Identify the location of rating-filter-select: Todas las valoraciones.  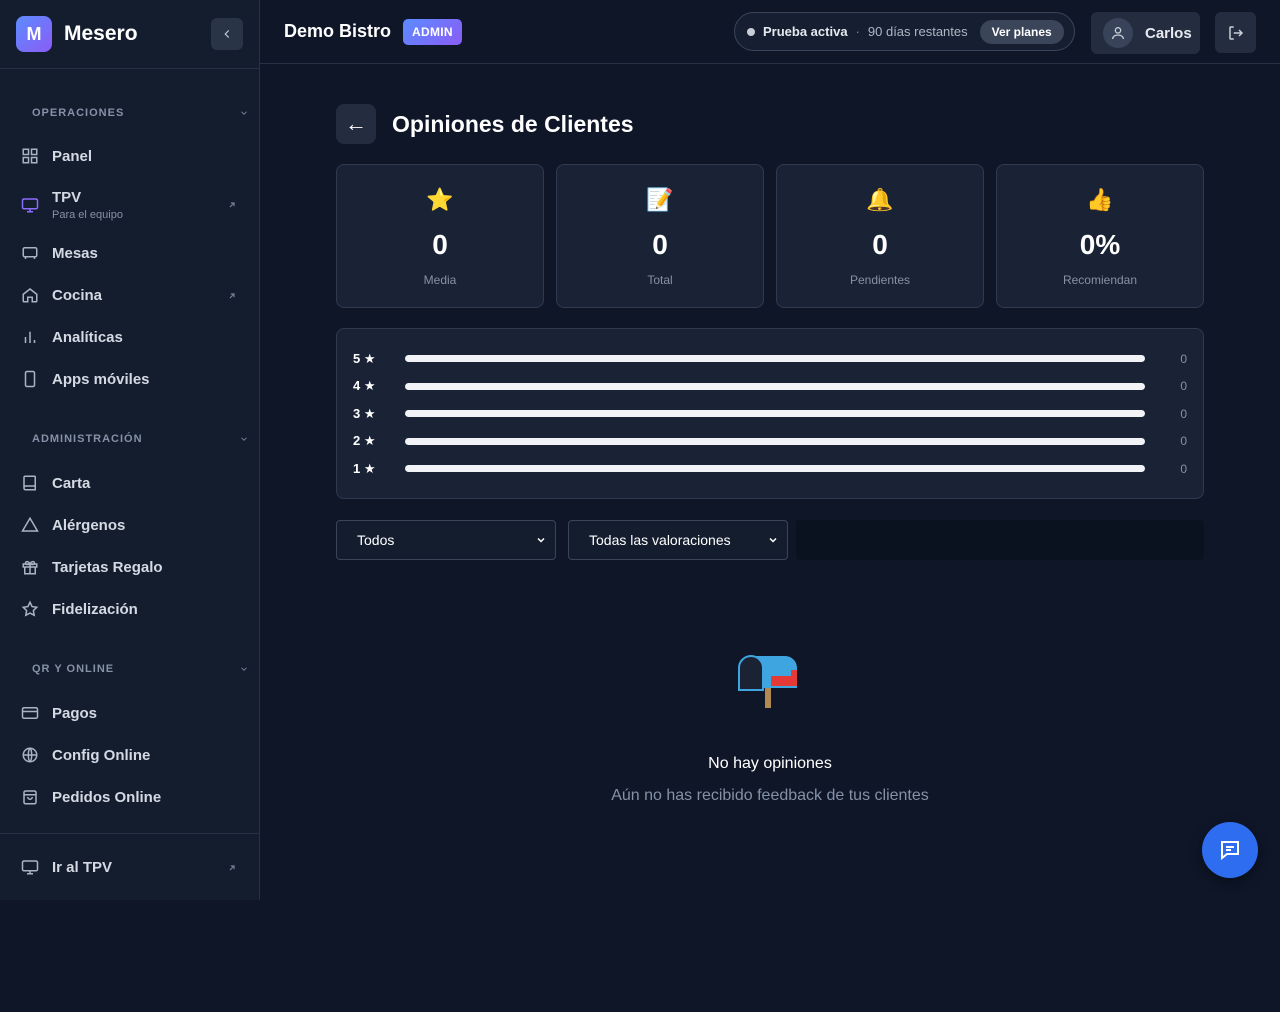
(678, 540).